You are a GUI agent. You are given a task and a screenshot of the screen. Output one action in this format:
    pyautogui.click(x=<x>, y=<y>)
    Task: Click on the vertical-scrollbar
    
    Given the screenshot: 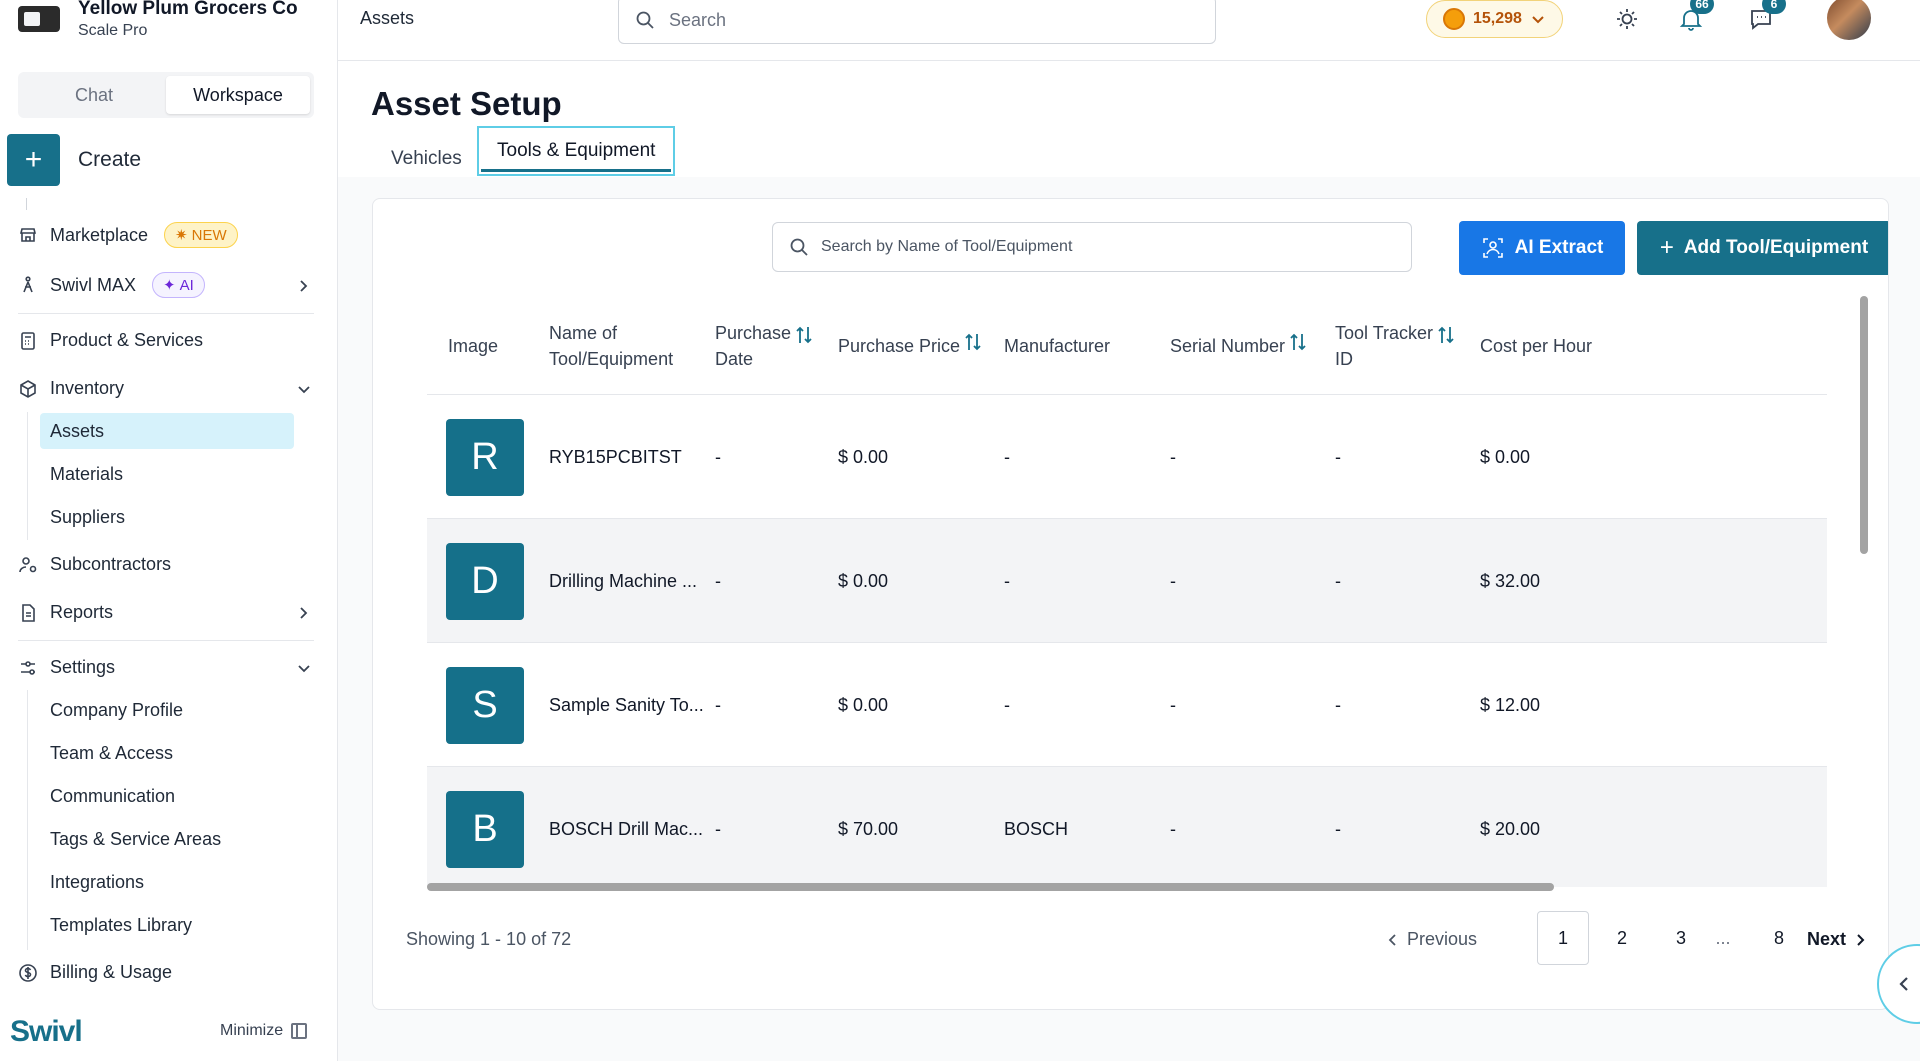 What is the action you would take?
    pyautogui.click(x=1864, y=425)
    